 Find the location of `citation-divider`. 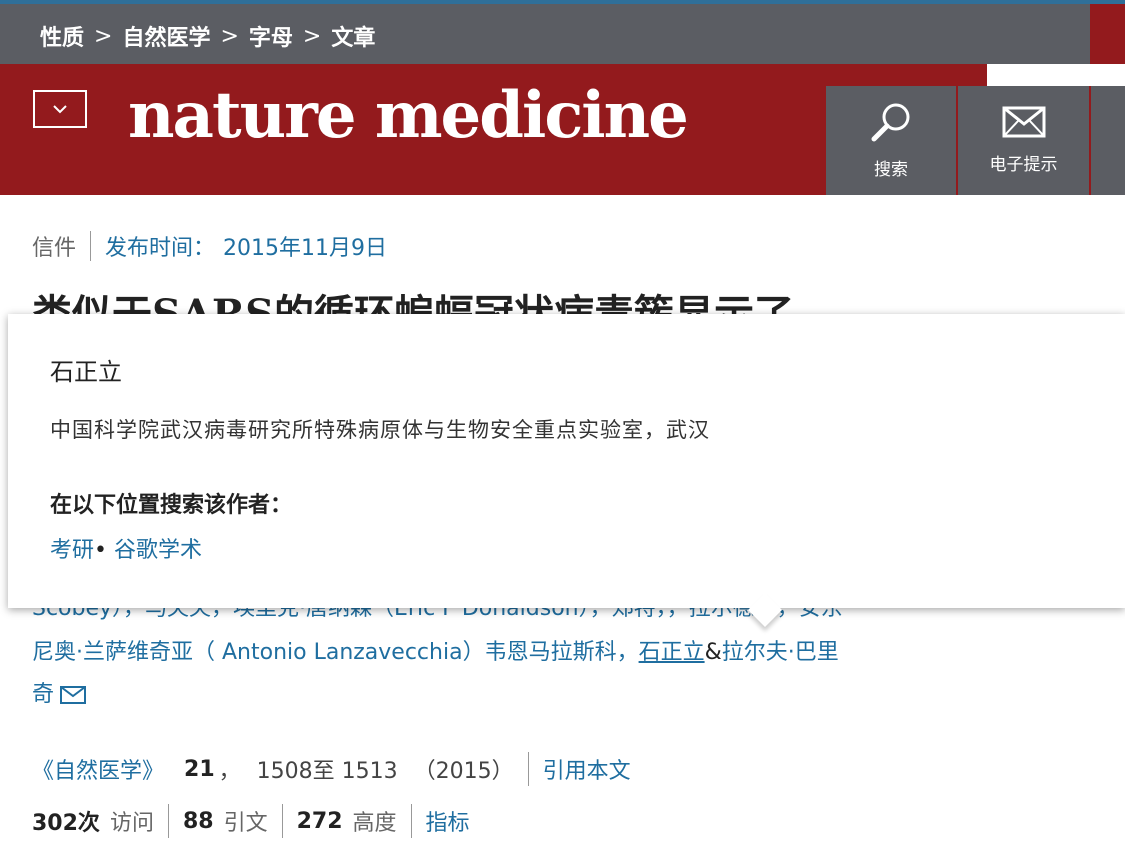

citation-divider is located at coordinates (528, 769).